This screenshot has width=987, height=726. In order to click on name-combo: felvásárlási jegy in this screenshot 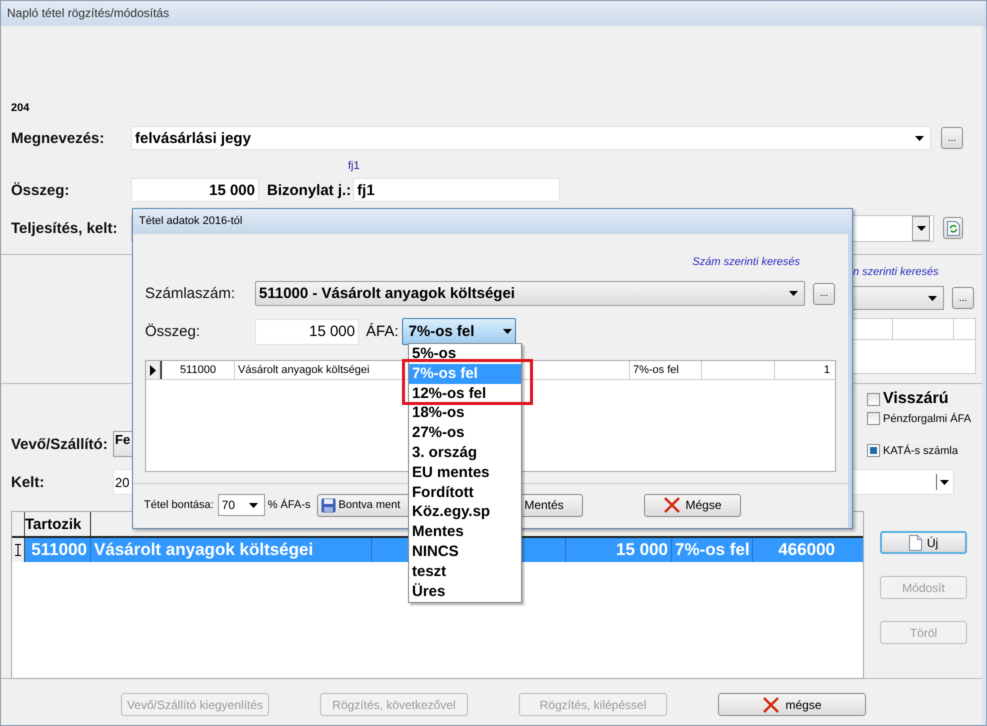, I will do `click(531, 138)`.